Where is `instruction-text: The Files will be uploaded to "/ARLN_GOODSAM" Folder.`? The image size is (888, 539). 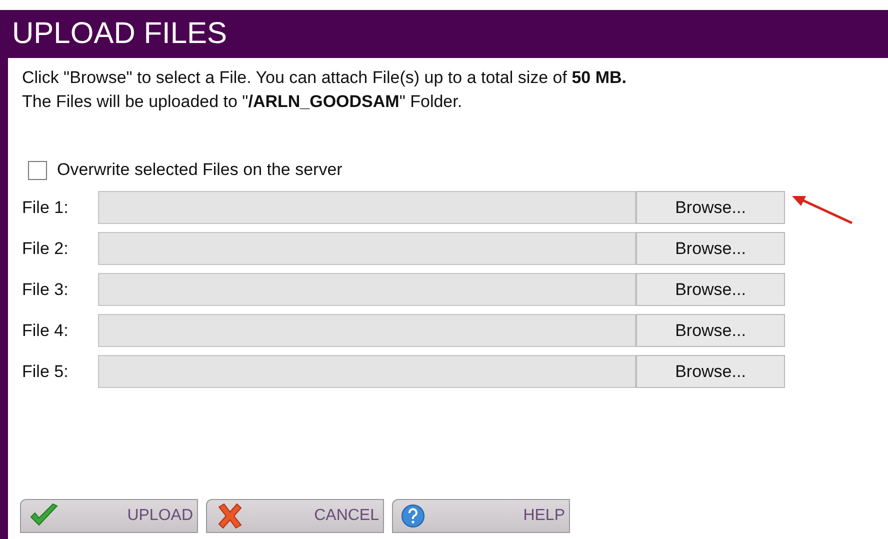
instruction-text: The Files will be uploaded to "/ARLN_GOODSAM" Folder. is located at coordinates (243, 102).